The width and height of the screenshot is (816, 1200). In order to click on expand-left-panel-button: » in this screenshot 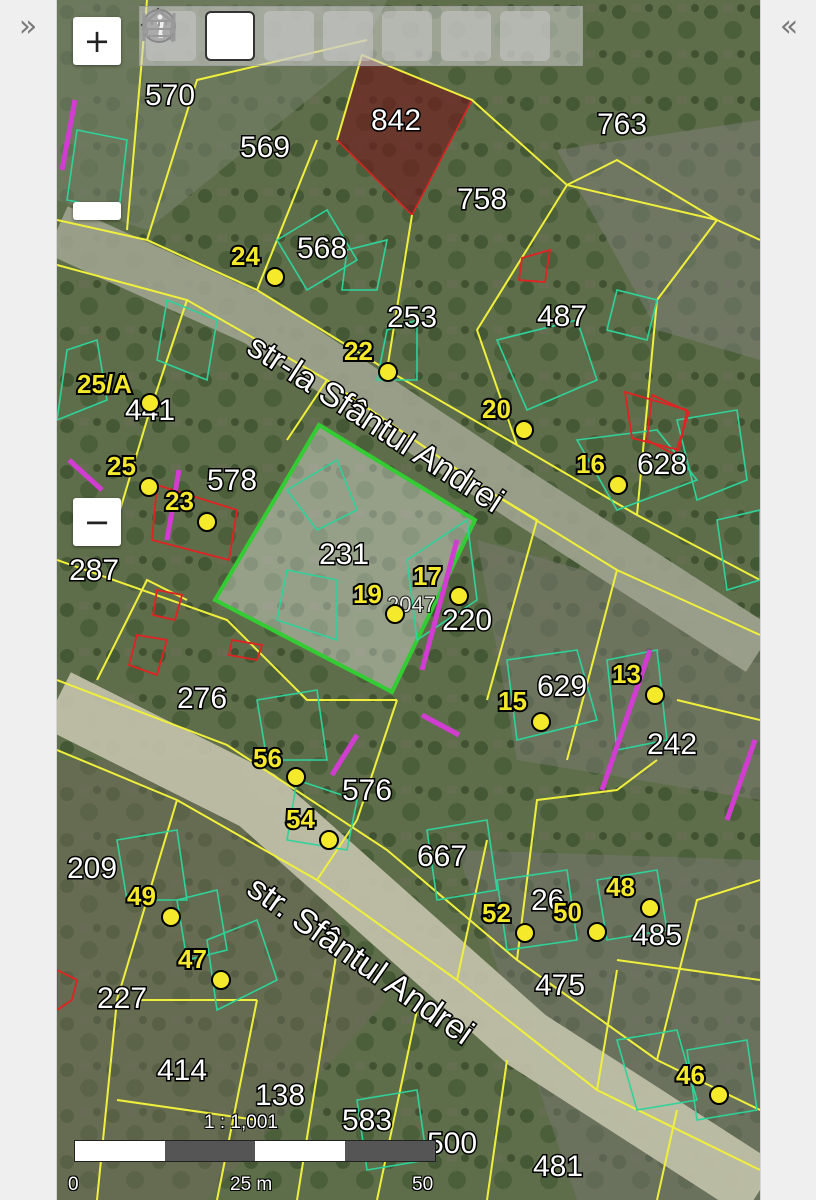, I will do `click(28, 26)`.